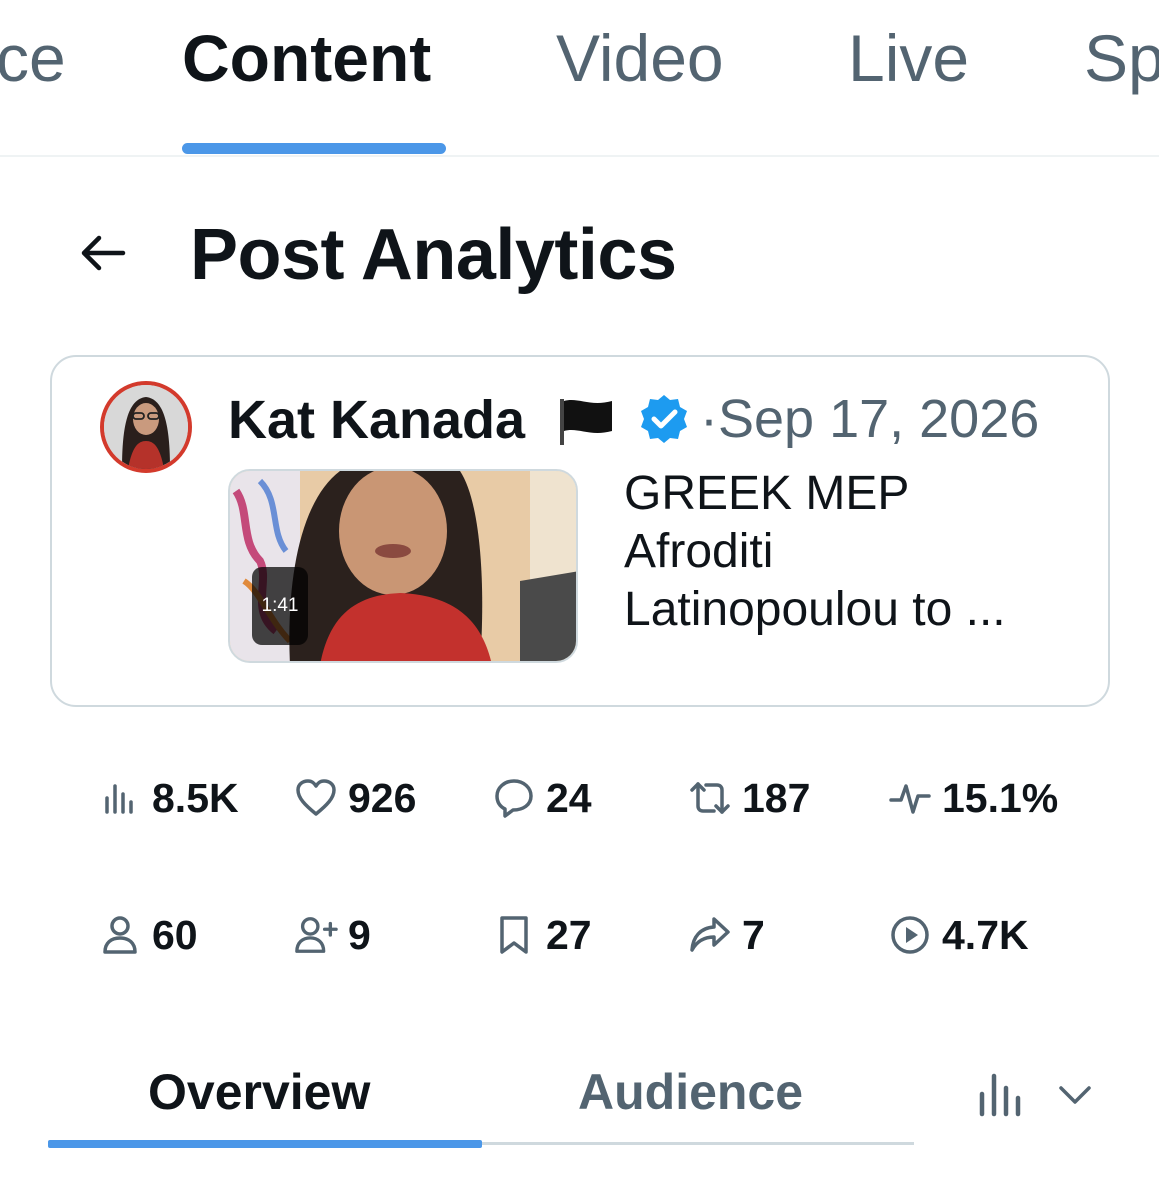 Image resolution: width=1159 pixels, height=1200 pixels. Describe the element at coordinates (542, 935) in the screenshot. I see `metric-bookmarks: 27` at that location.